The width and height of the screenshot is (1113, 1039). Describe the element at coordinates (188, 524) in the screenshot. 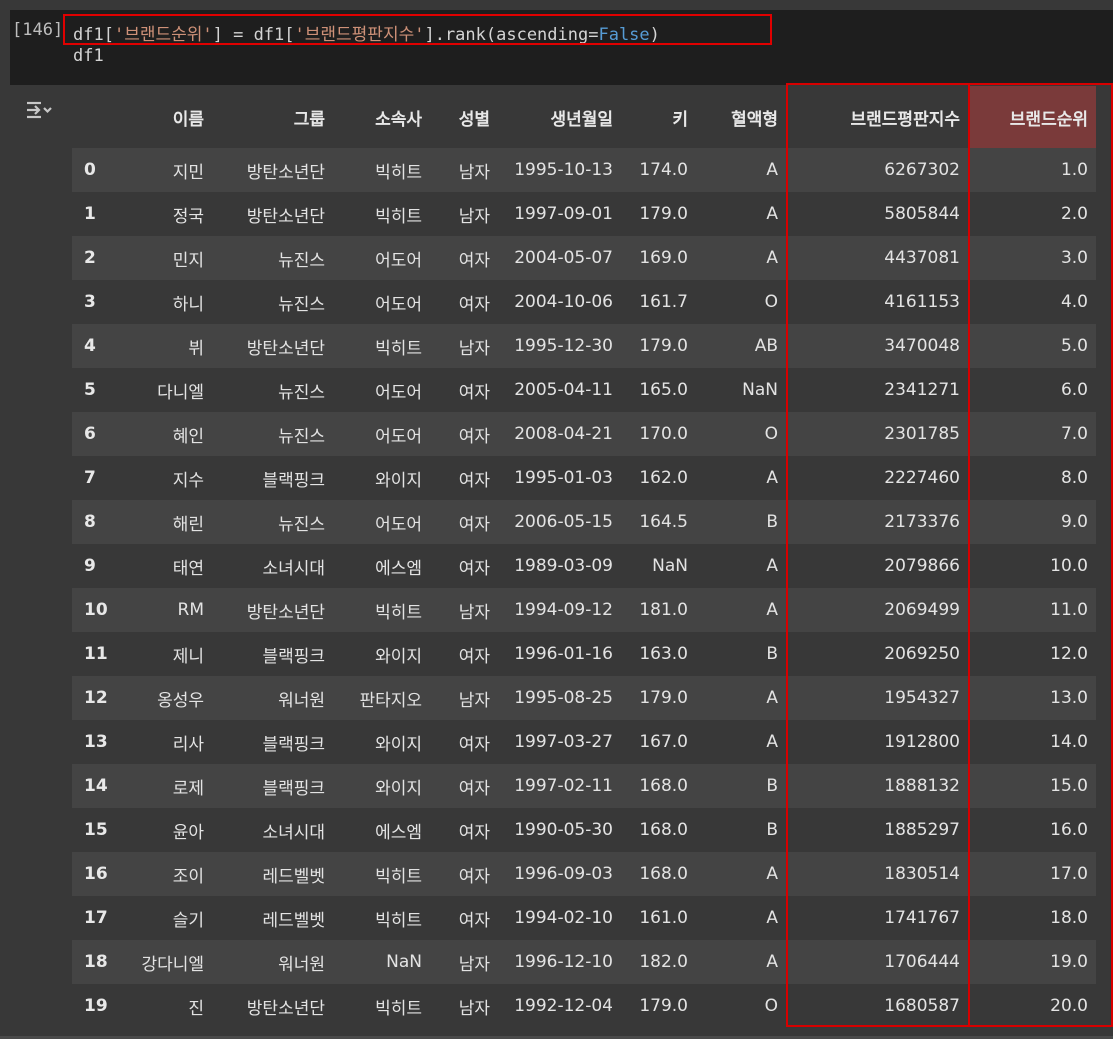

I see `cell-name: 해린` at that location.